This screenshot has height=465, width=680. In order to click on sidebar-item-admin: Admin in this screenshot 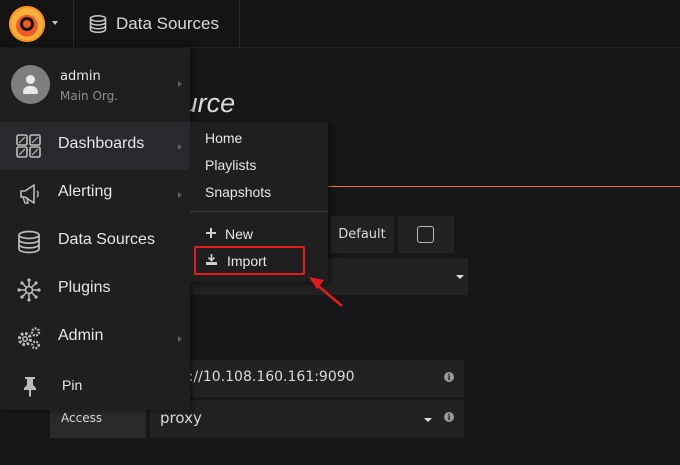, I will do `click(95, 338)`.